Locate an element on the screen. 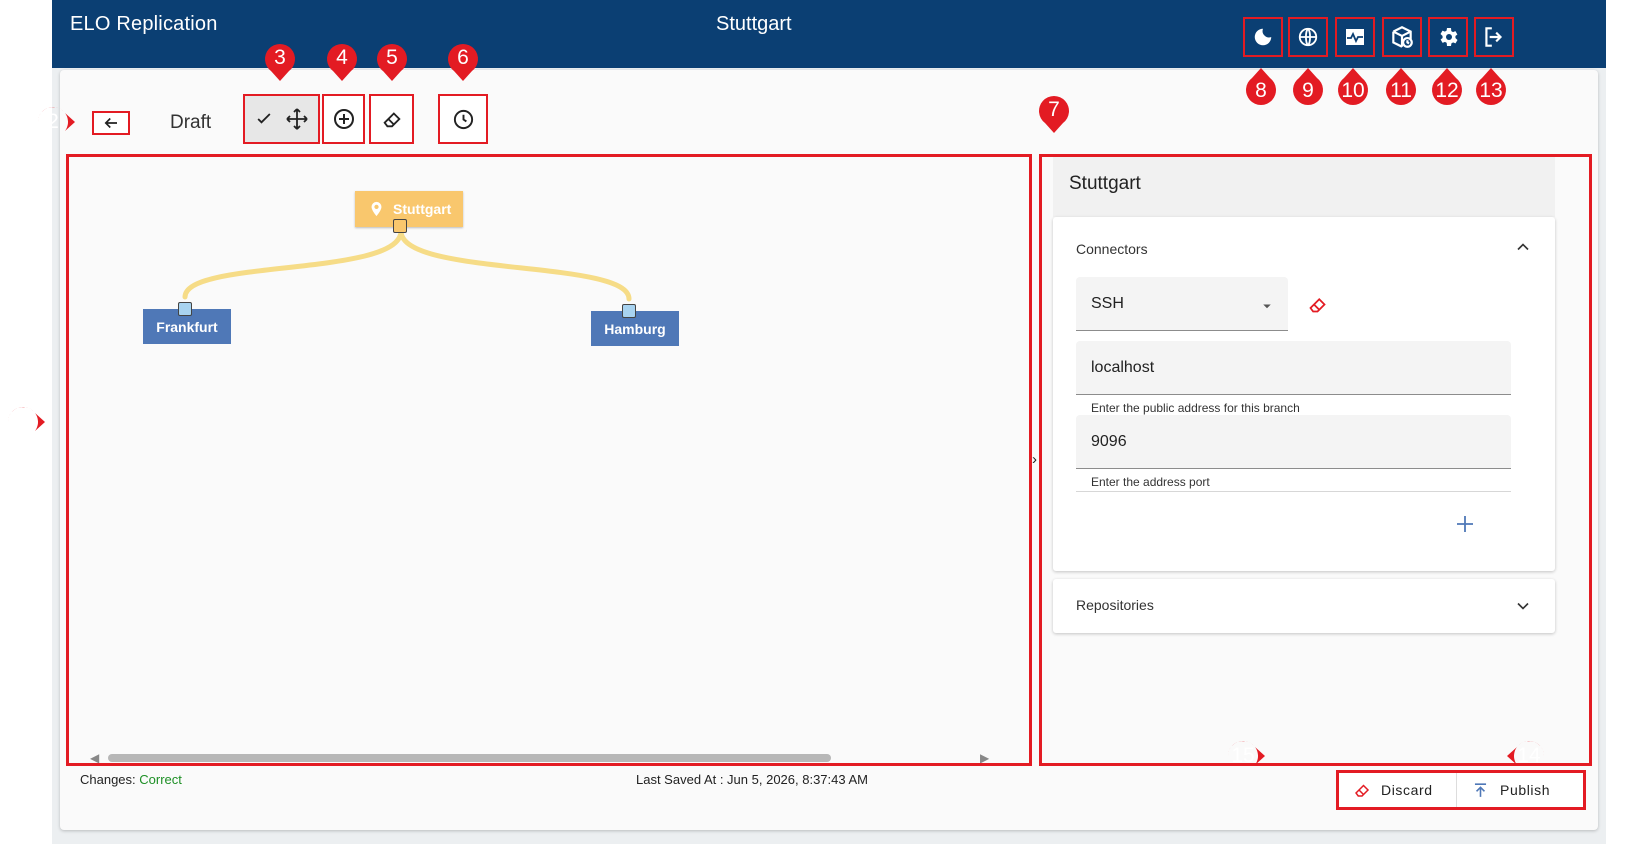 This screenshot has height=844, width=1638. history-button is located at coordinates (463, 119).